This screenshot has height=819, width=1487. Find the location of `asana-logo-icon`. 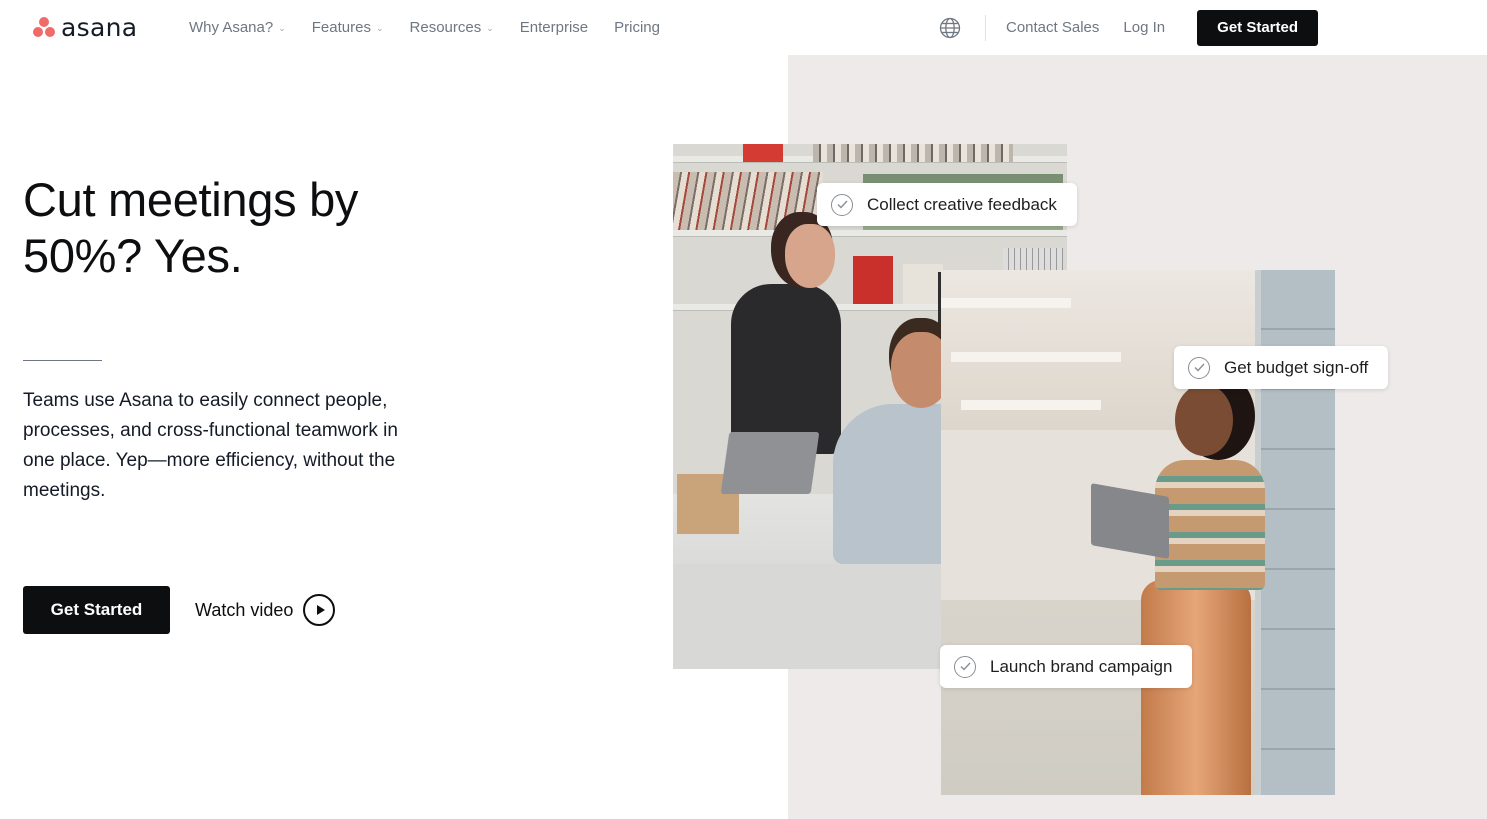

asana-logo-icon is located at coordinates (44, 27).